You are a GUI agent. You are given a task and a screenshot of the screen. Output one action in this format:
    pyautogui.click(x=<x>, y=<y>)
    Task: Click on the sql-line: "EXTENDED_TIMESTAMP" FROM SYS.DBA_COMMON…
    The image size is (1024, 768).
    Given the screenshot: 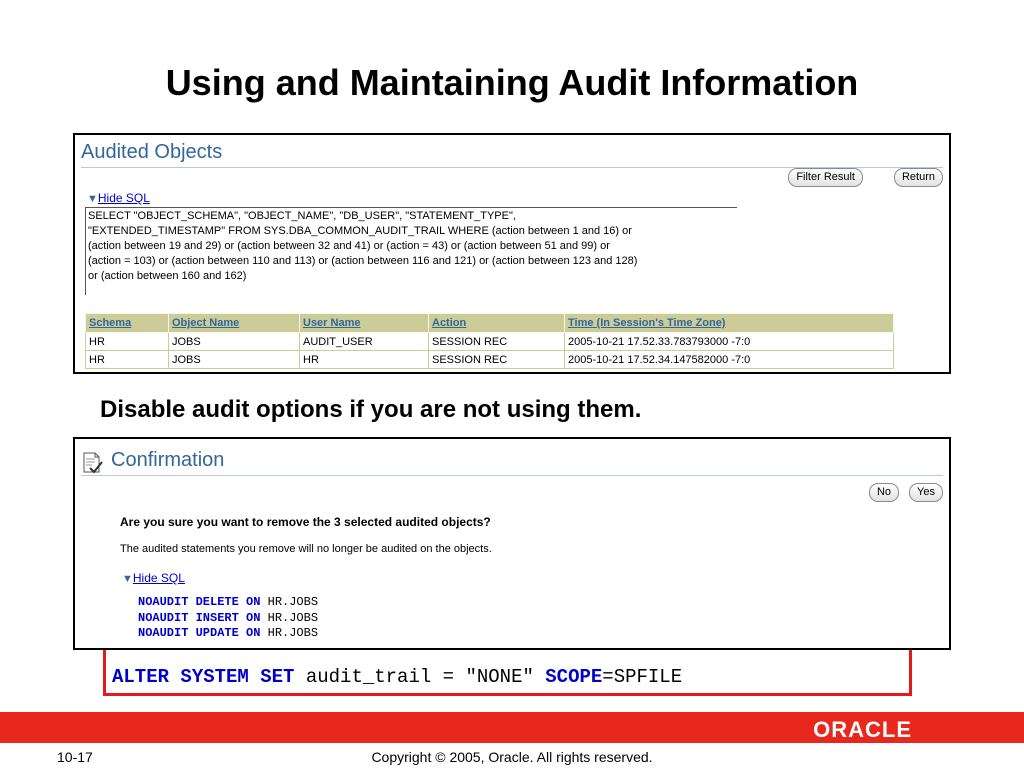 What is the action you would take?
    pyautogui.click(x=360, y=231)
    